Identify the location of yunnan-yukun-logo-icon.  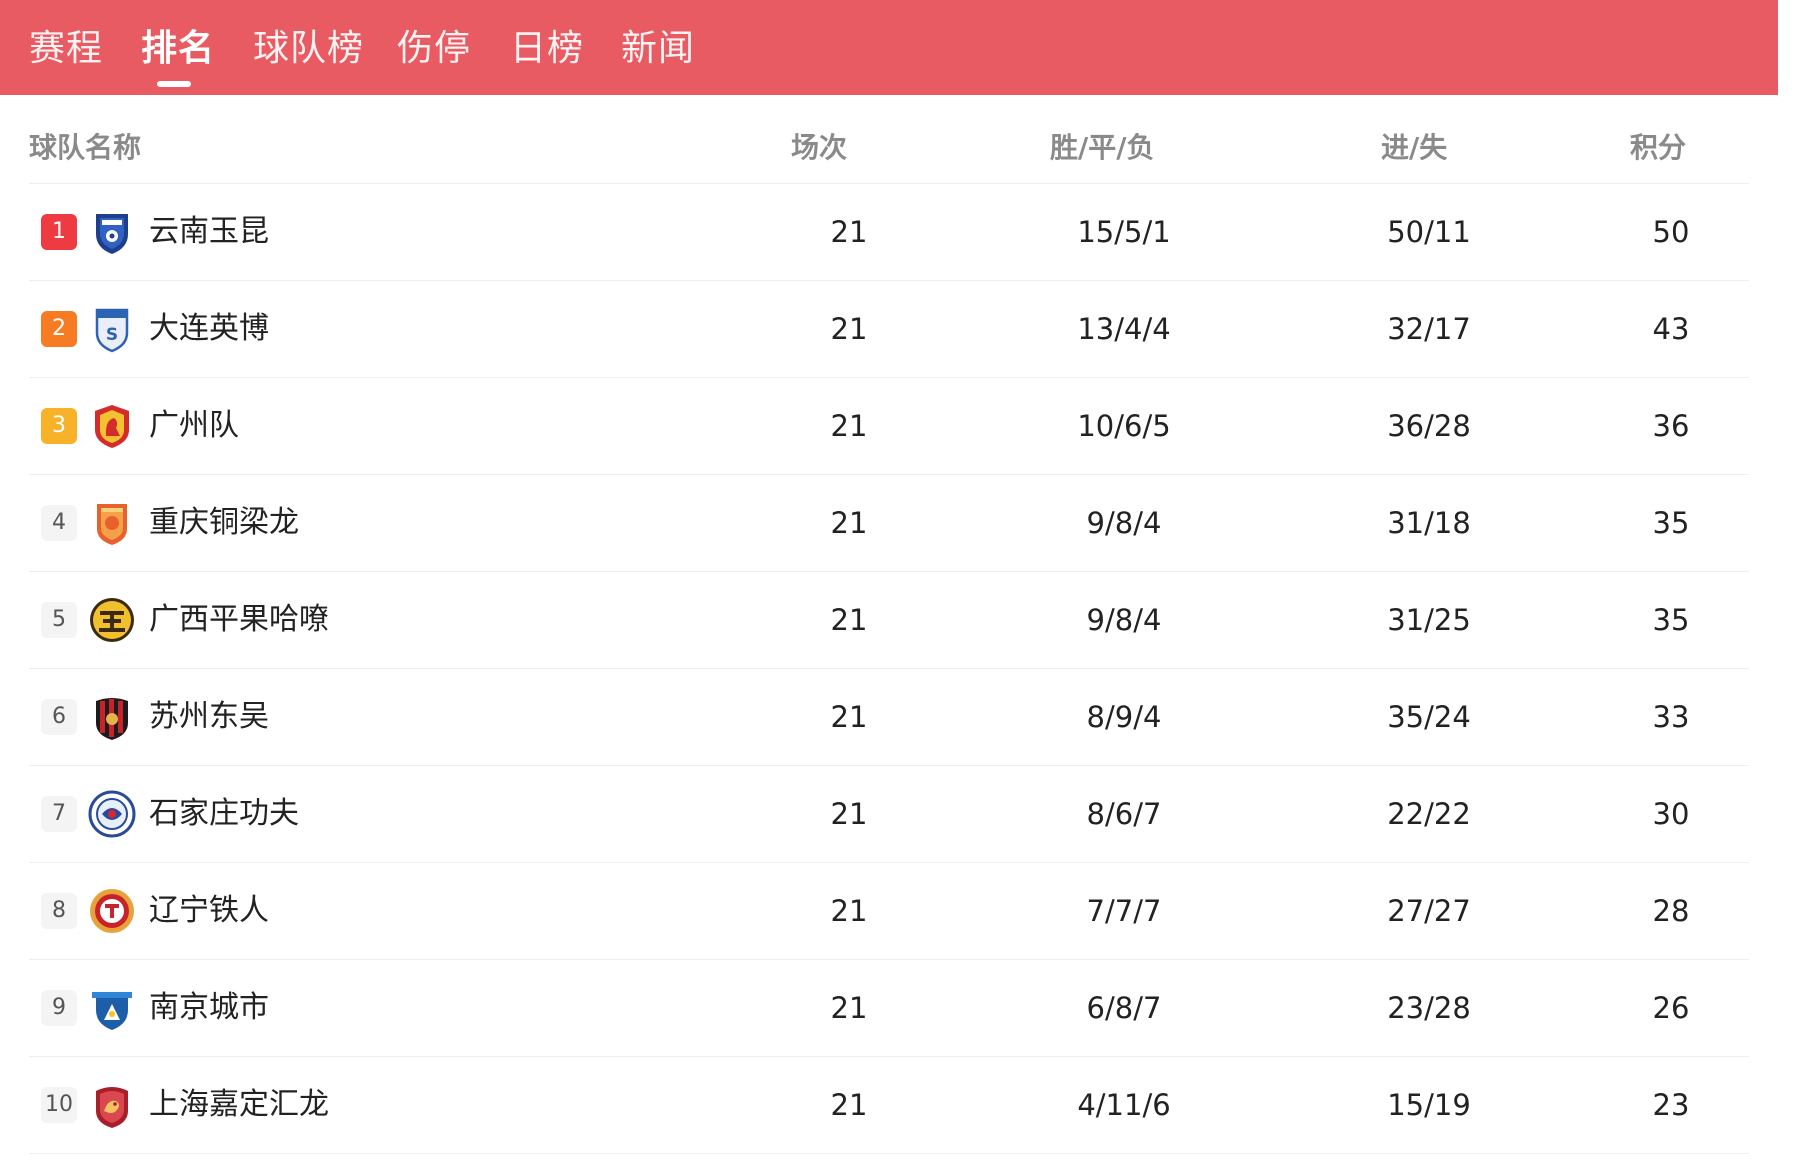
(112, 234).